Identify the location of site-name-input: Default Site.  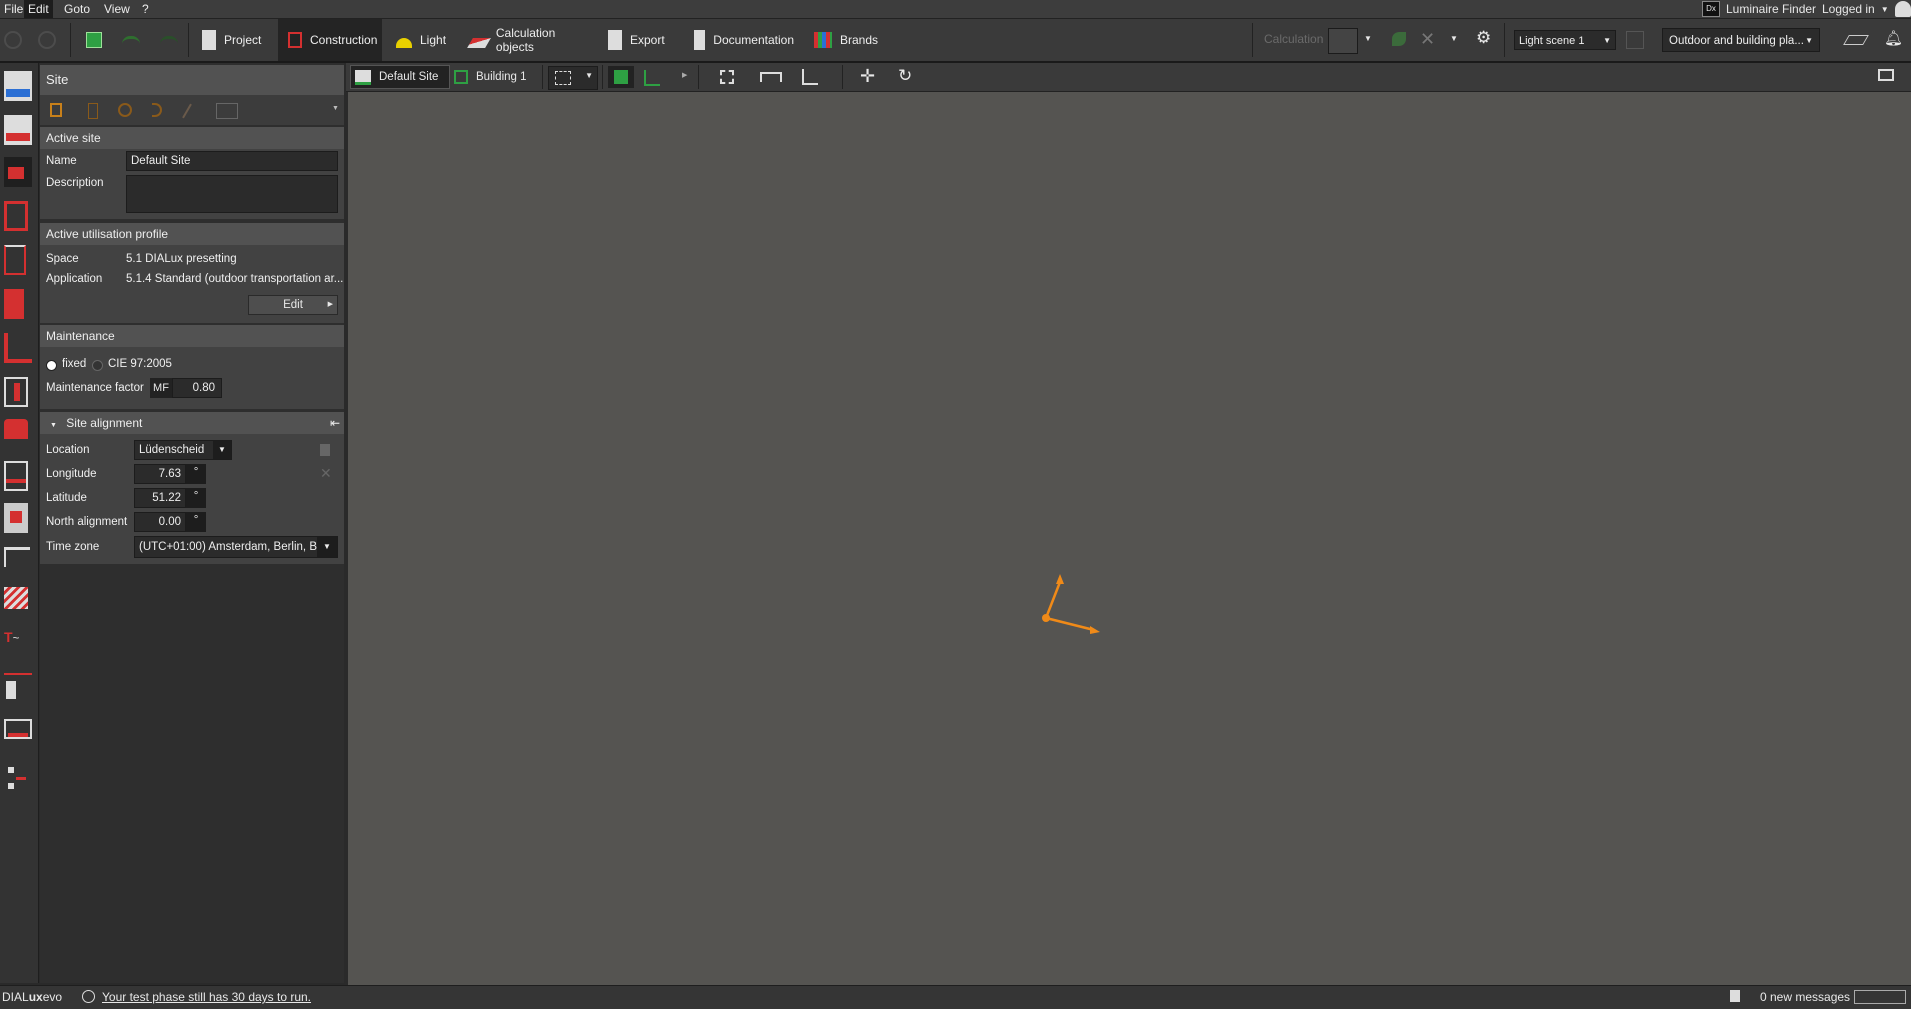
(232, 161).